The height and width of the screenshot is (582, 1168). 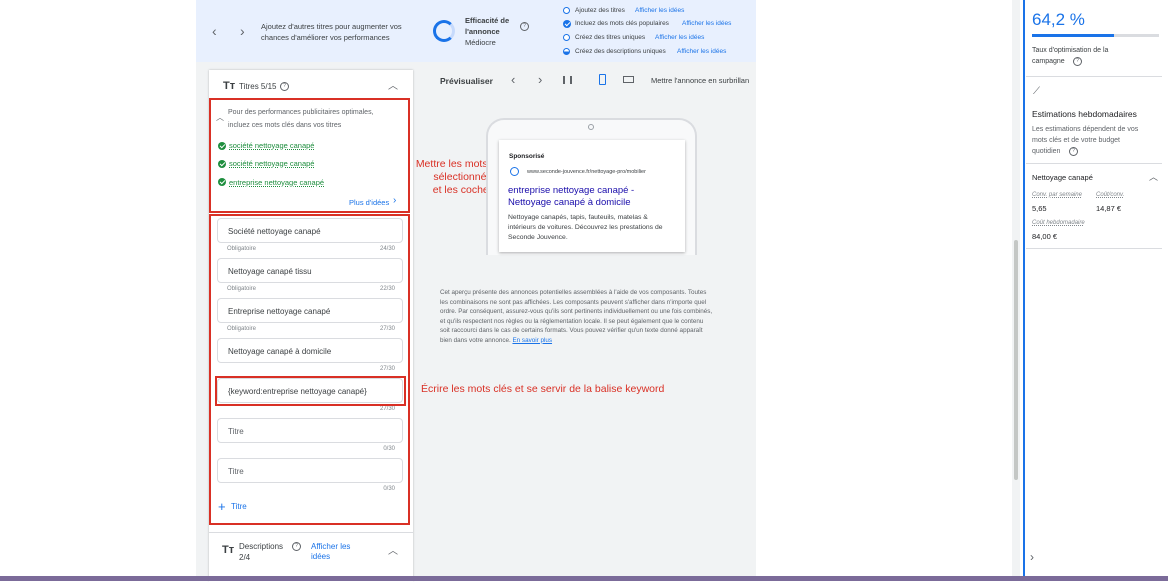 I want to click on optimization-score: 64,2 %, so click(x=1058, y=19).